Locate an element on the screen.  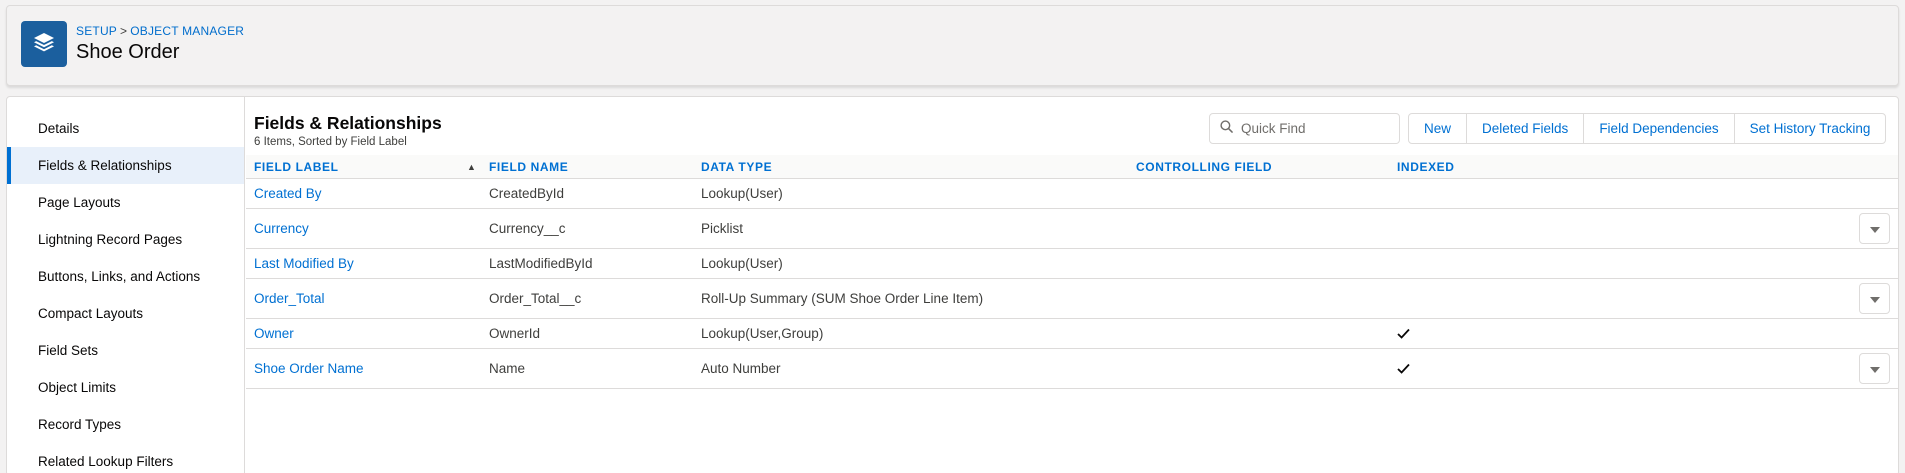
table-row: Shoe Order Name Name Auto Number is located at coordinates (1072, 369).